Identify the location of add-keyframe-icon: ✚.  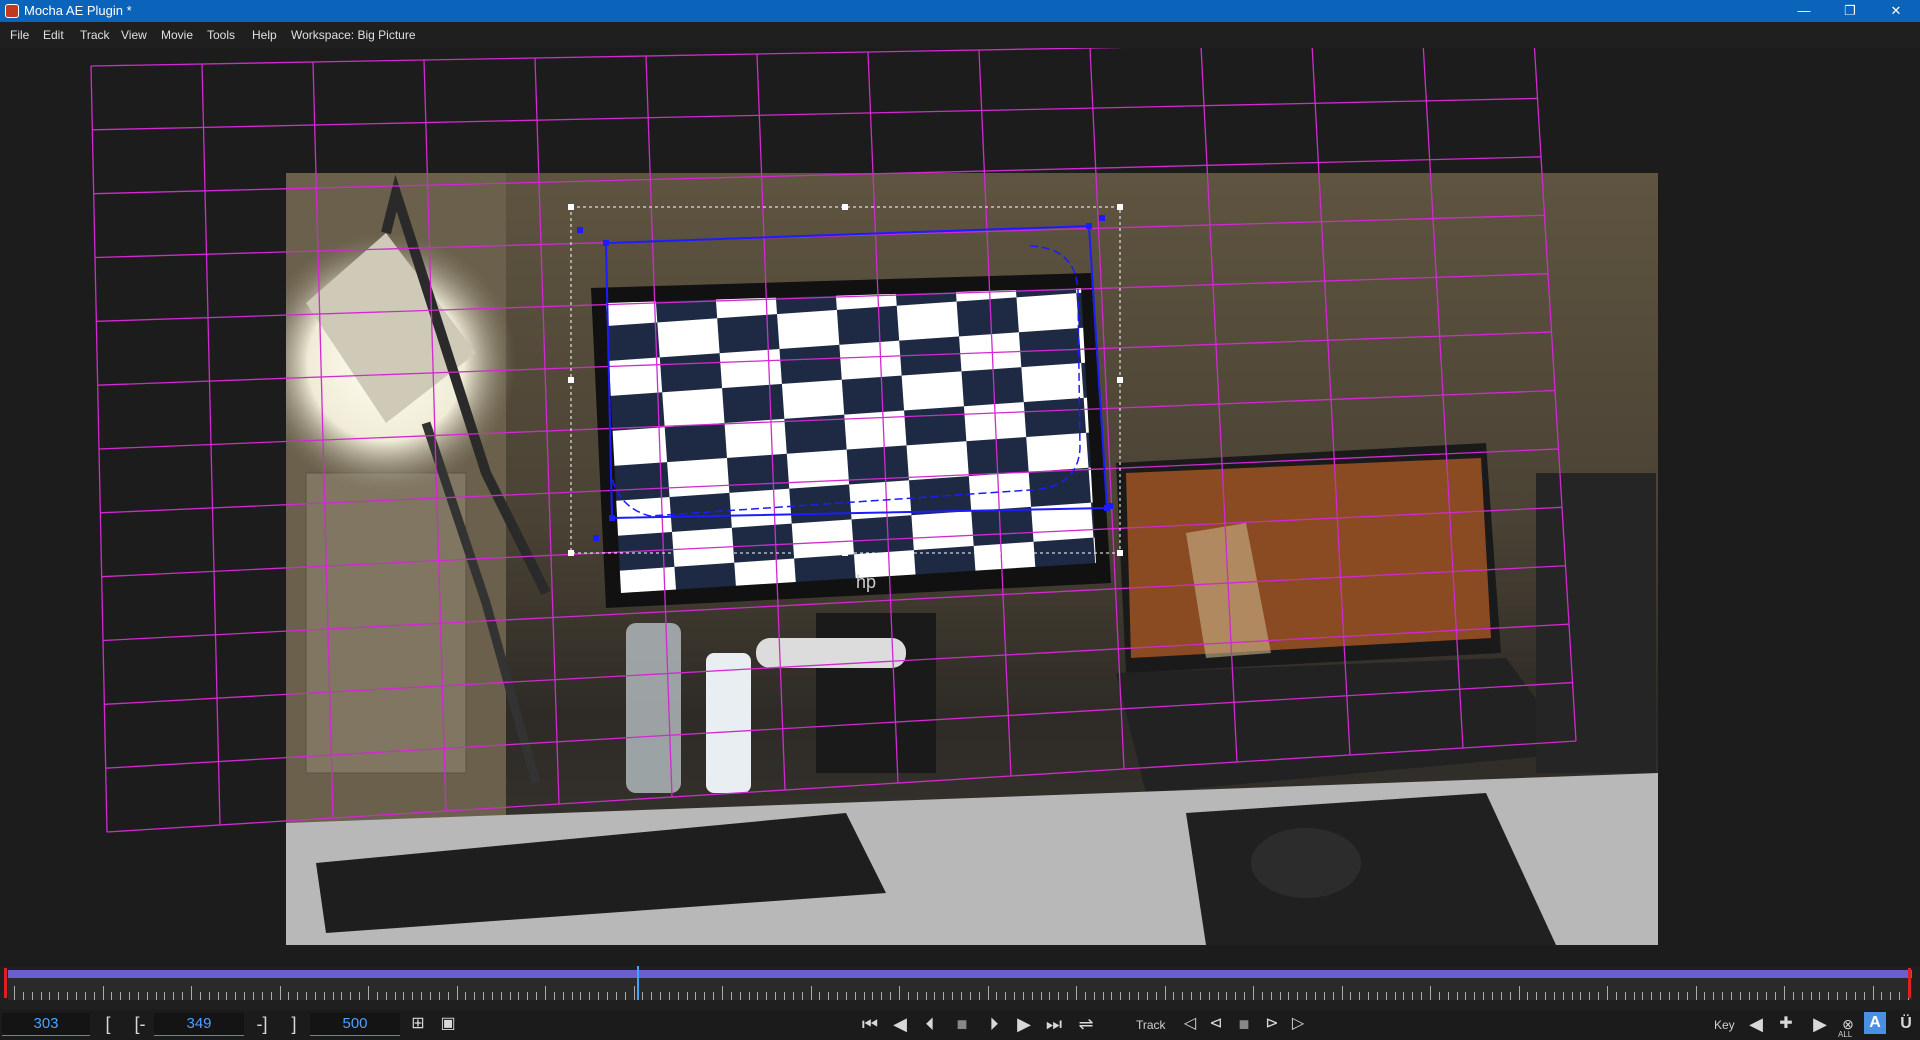
(1786, 1024).